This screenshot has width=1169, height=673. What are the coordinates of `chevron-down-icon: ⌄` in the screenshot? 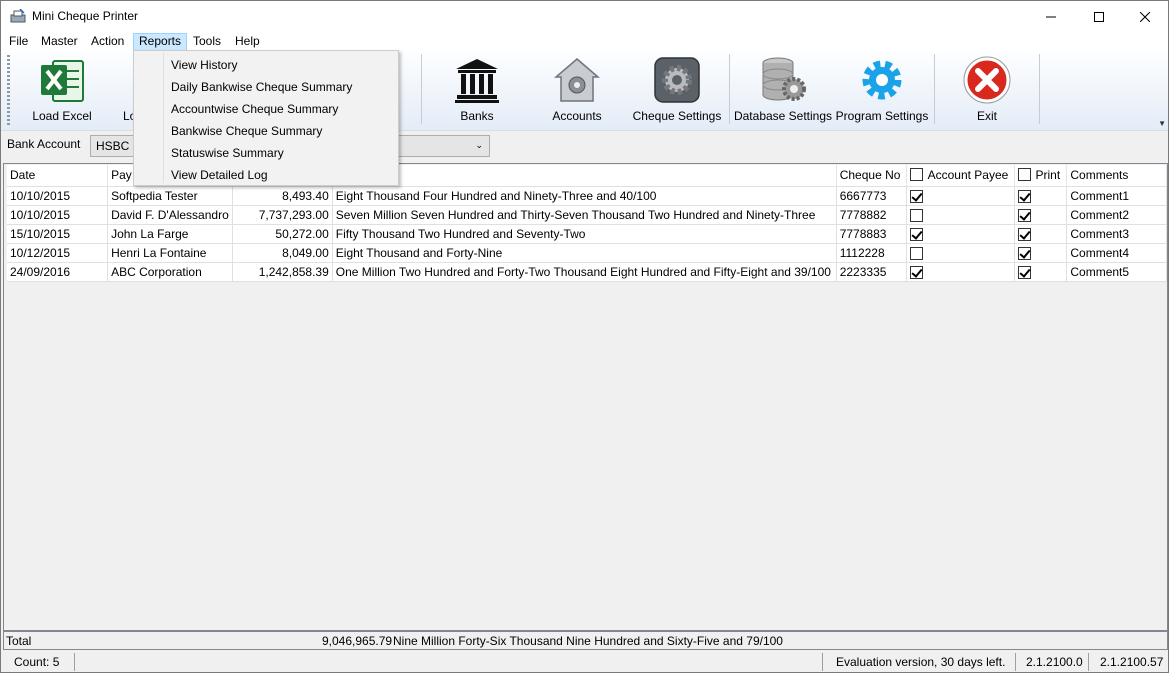 It's located at (479, 145).